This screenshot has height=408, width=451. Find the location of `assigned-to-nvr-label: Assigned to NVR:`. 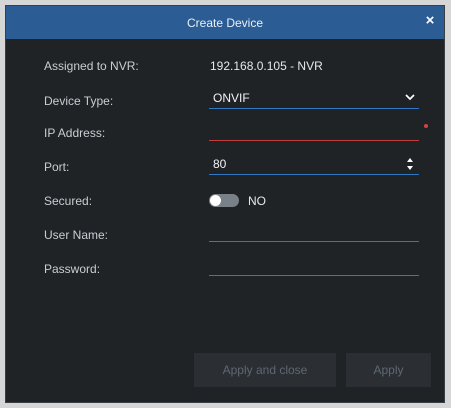

assigned-to-nvr-label: Assigned to NVR: is located at coordinates (91, 66).